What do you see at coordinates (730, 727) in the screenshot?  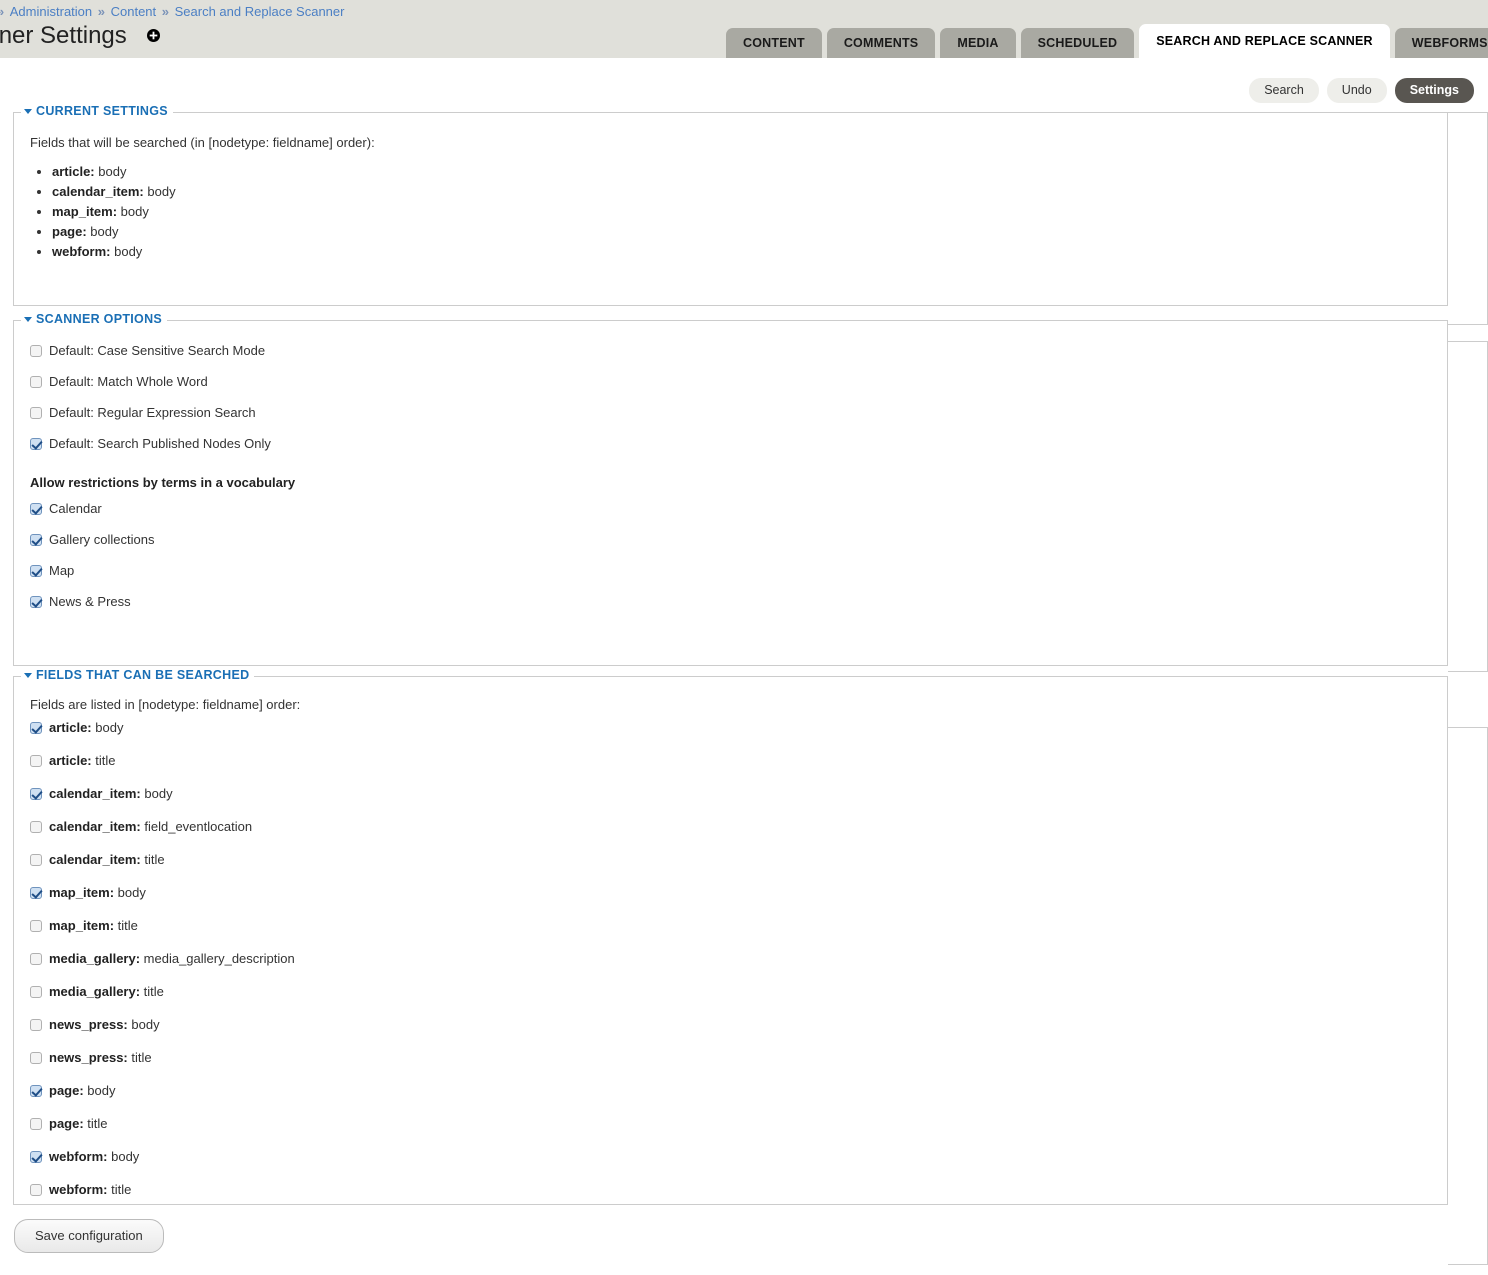 I see `searchable-field-option: article: body` at bounding box center [730, 727].